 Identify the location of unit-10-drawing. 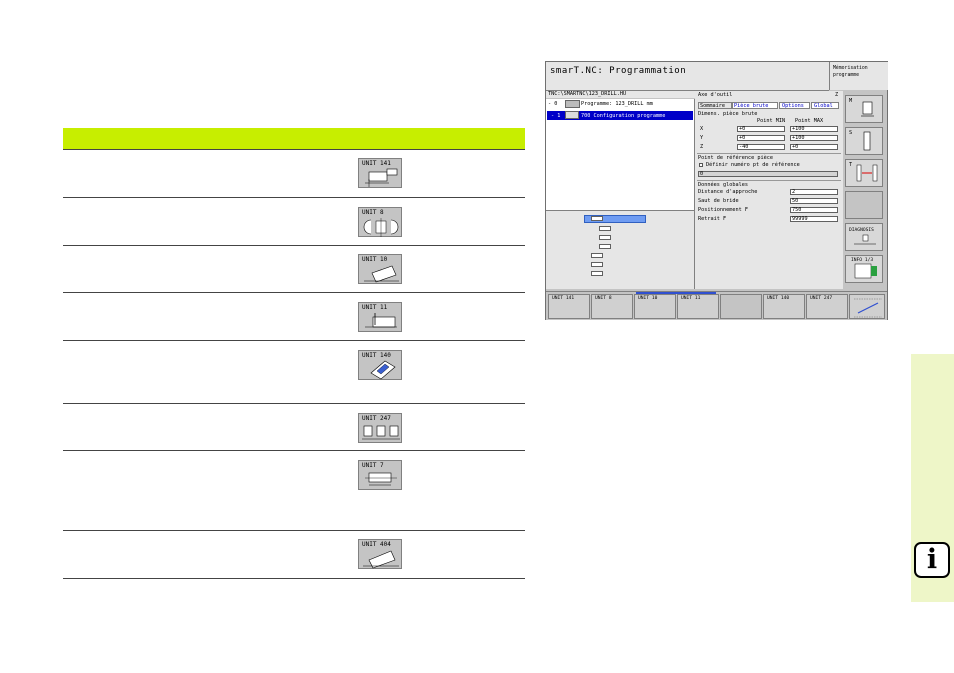
(381, 274).